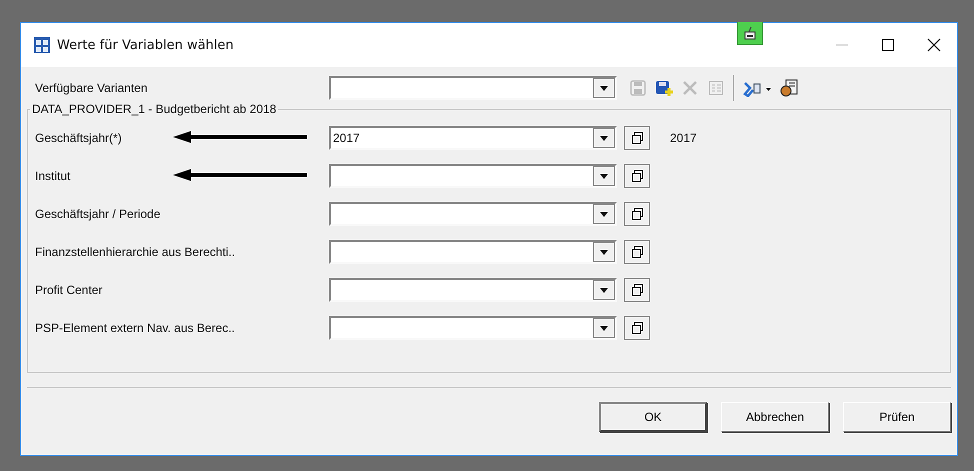  I want to click on pencil-tab-icon, so click(750, 33).